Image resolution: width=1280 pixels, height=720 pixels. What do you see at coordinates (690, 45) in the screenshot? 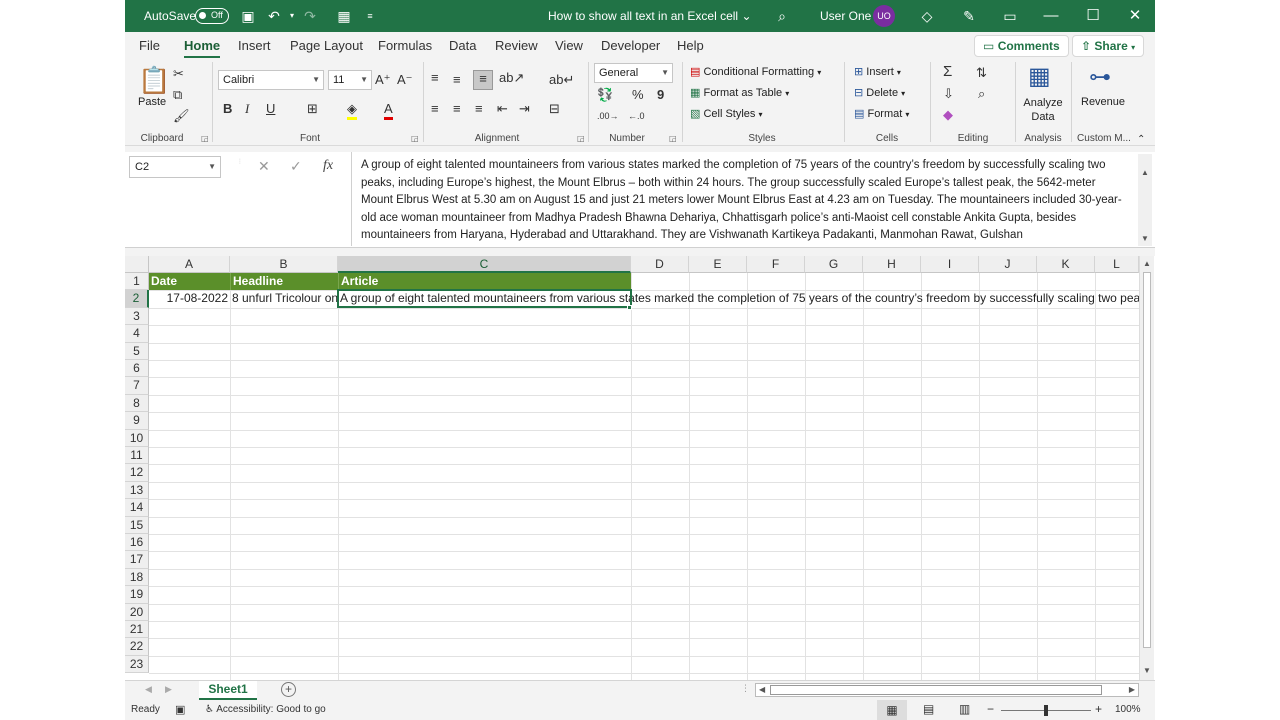
I see `tab-help: Help` at bounding box center [690, 45].